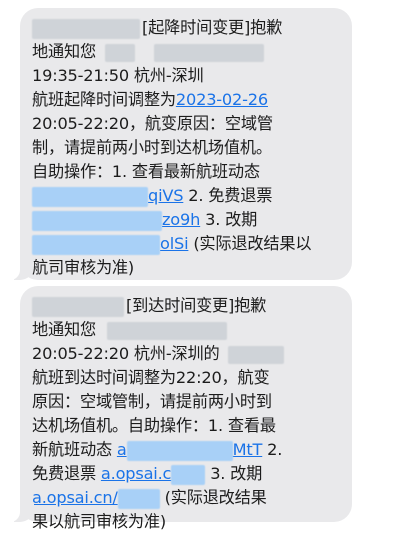 Image resolution: width=420 pixels, height=534 pixels. Describe the element at coordinates (228, 195) in the screenshot. I see `refund-step-label: 2. 免费退票` at that location.